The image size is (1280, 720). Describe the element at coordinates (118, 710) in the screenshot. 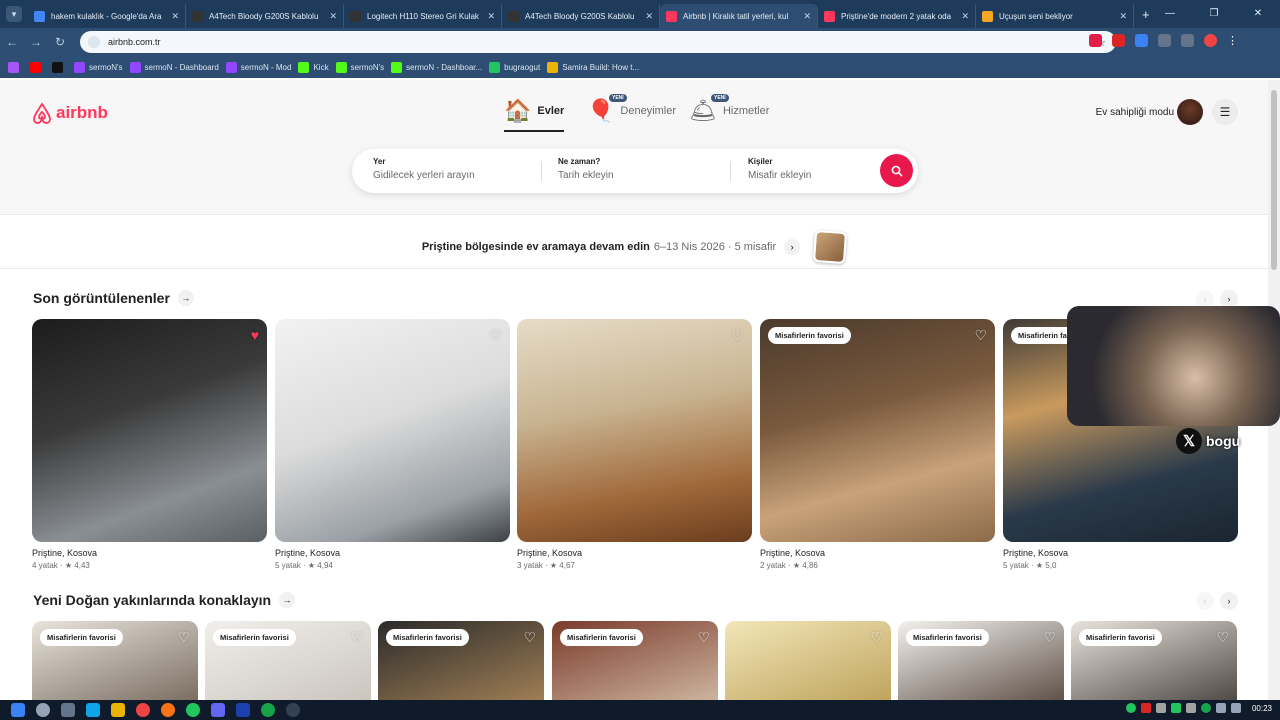

I see `folder-icon` at that location.